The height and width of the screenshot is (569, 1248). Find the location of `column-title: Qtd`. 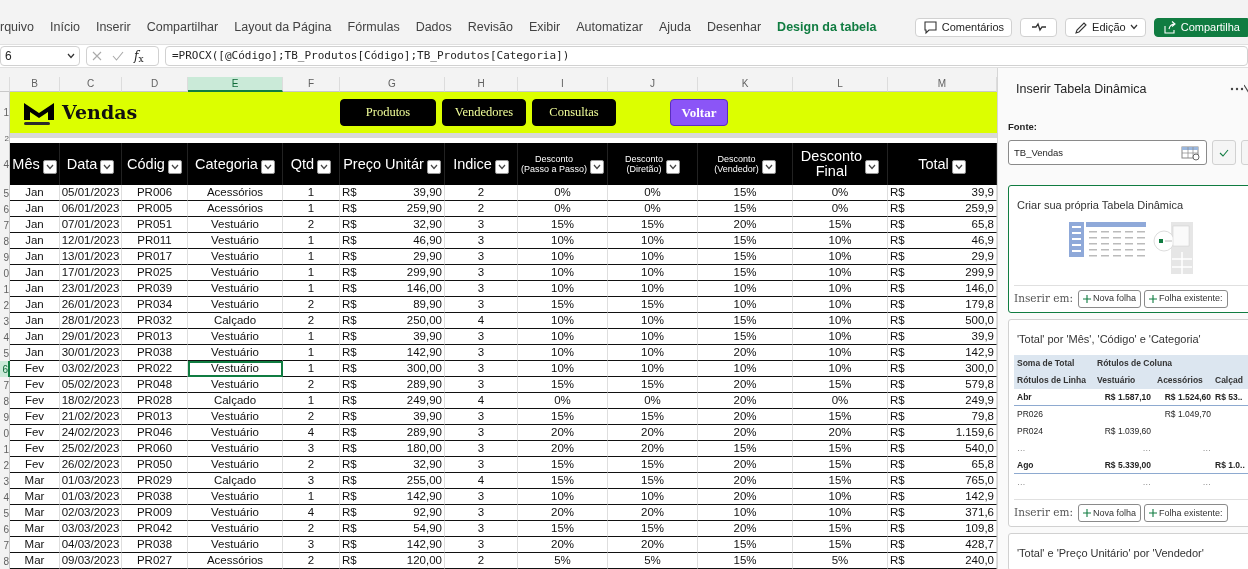

column-title: Qtd is located at coordinates (302, 164).